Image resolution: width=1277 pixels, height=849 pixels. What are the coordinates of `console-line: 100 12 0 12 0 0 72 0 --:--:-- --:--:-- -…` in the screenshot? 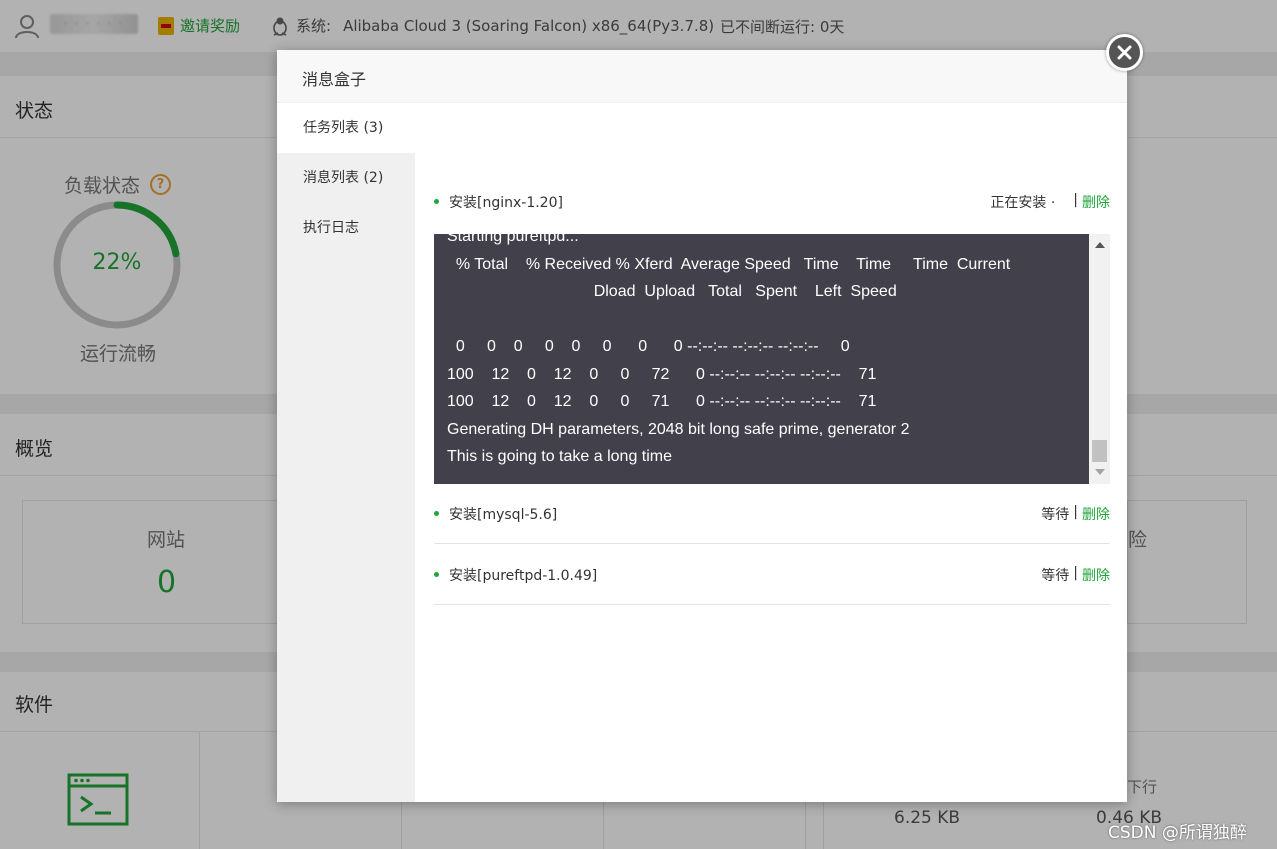 It's located at (662, 374).